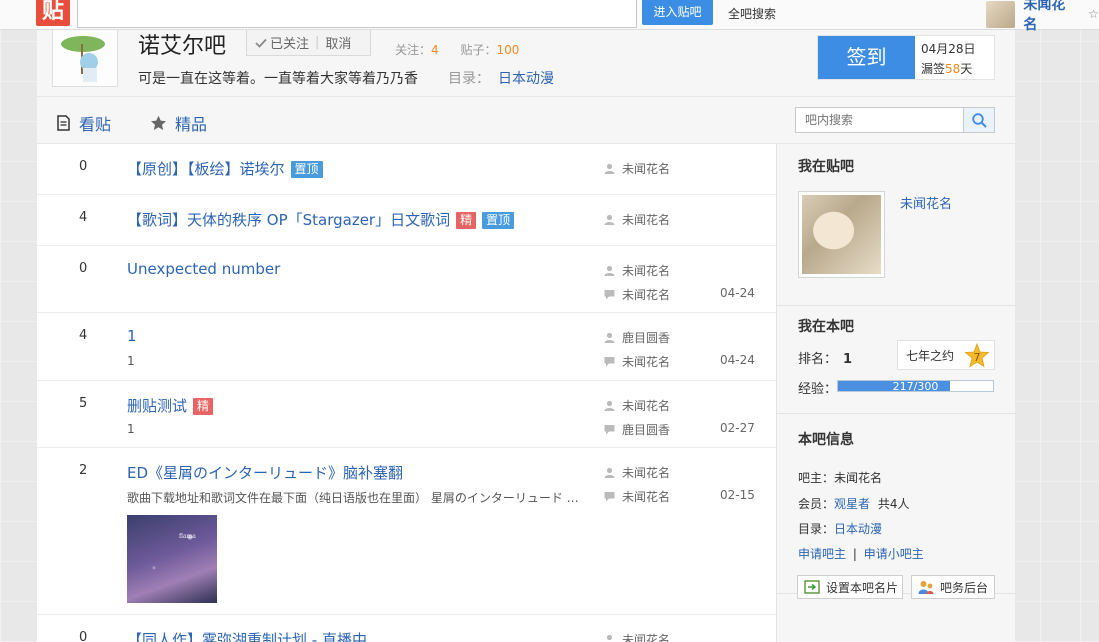 This screenshot has height=642, width=1099. I want to click on admin-panel-button: 吧务后台, so click(953, 587).